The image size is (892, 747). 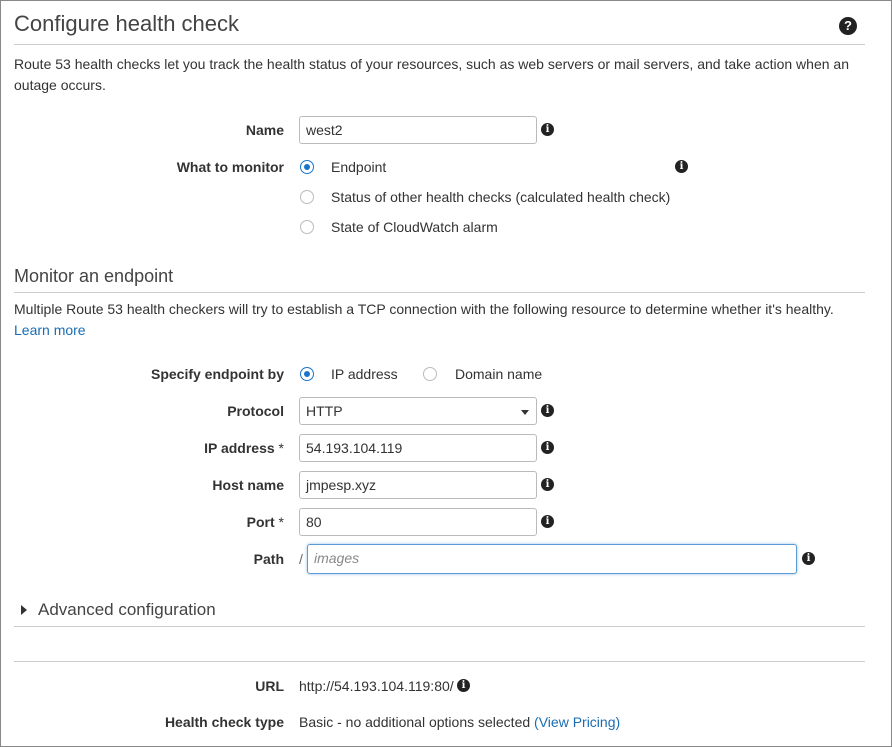 What do you see at coordinates (414, 227) in the screenshot?
I see `monitor-cloudwatch-label: State of CloudWatch alarm` at bounding box center [414, 227].